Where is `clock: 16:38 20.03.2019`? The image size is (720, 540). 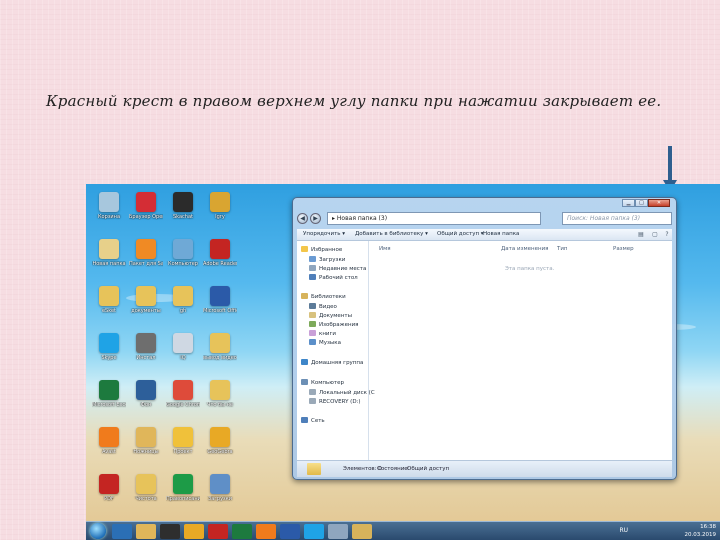
clock: 16:38 20.03.2019 is located at coordinates (701, 531).